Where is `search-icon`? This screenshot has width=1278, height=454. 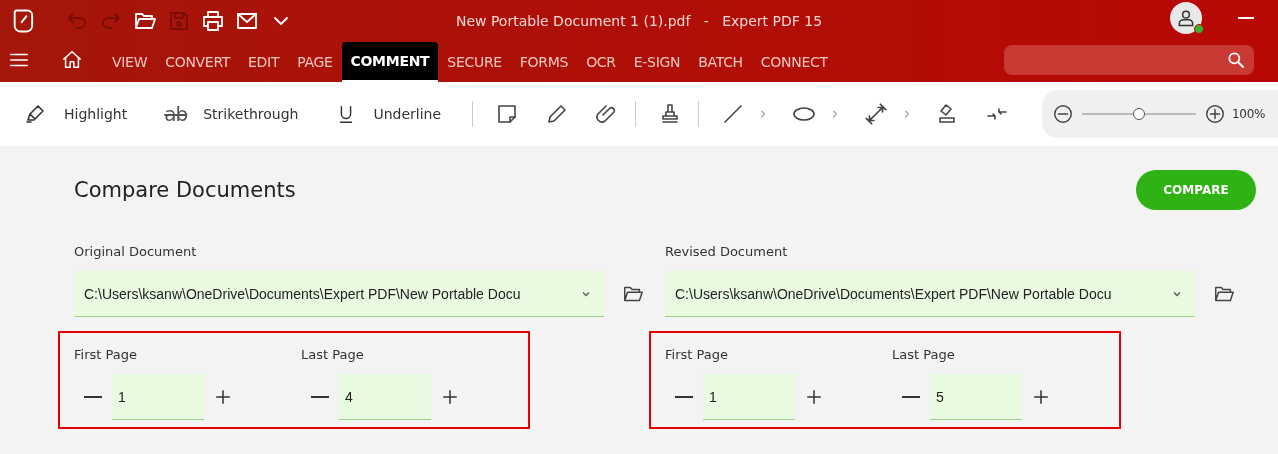
search-icon is located at coordinates (1236, 60).